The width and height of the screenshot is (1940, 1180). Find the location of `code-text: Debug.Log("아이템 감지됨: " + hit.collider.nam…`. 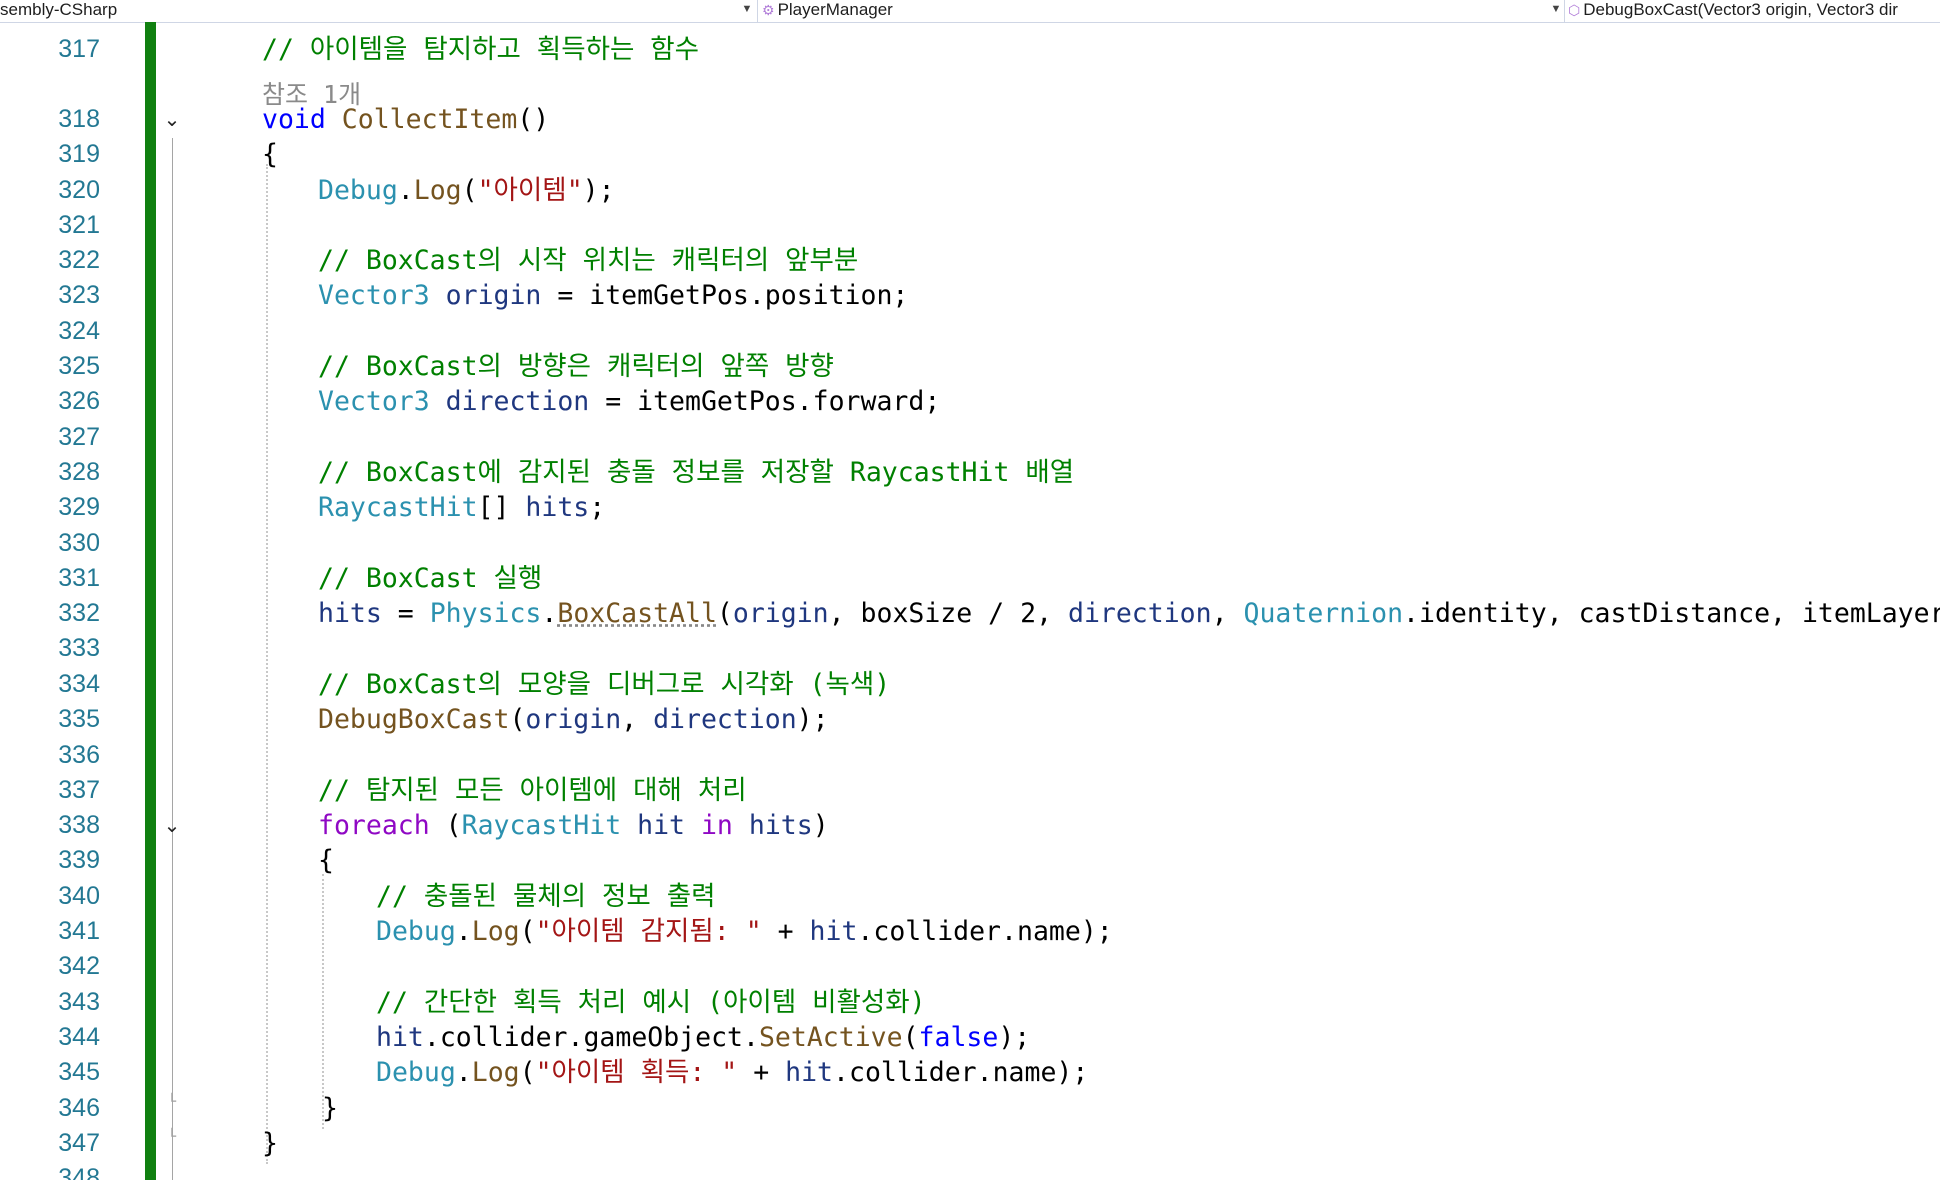

code-text: Debug.Log("아이템 감지됨: " + hit.collider.nam… is located at coordinates (744, 931).